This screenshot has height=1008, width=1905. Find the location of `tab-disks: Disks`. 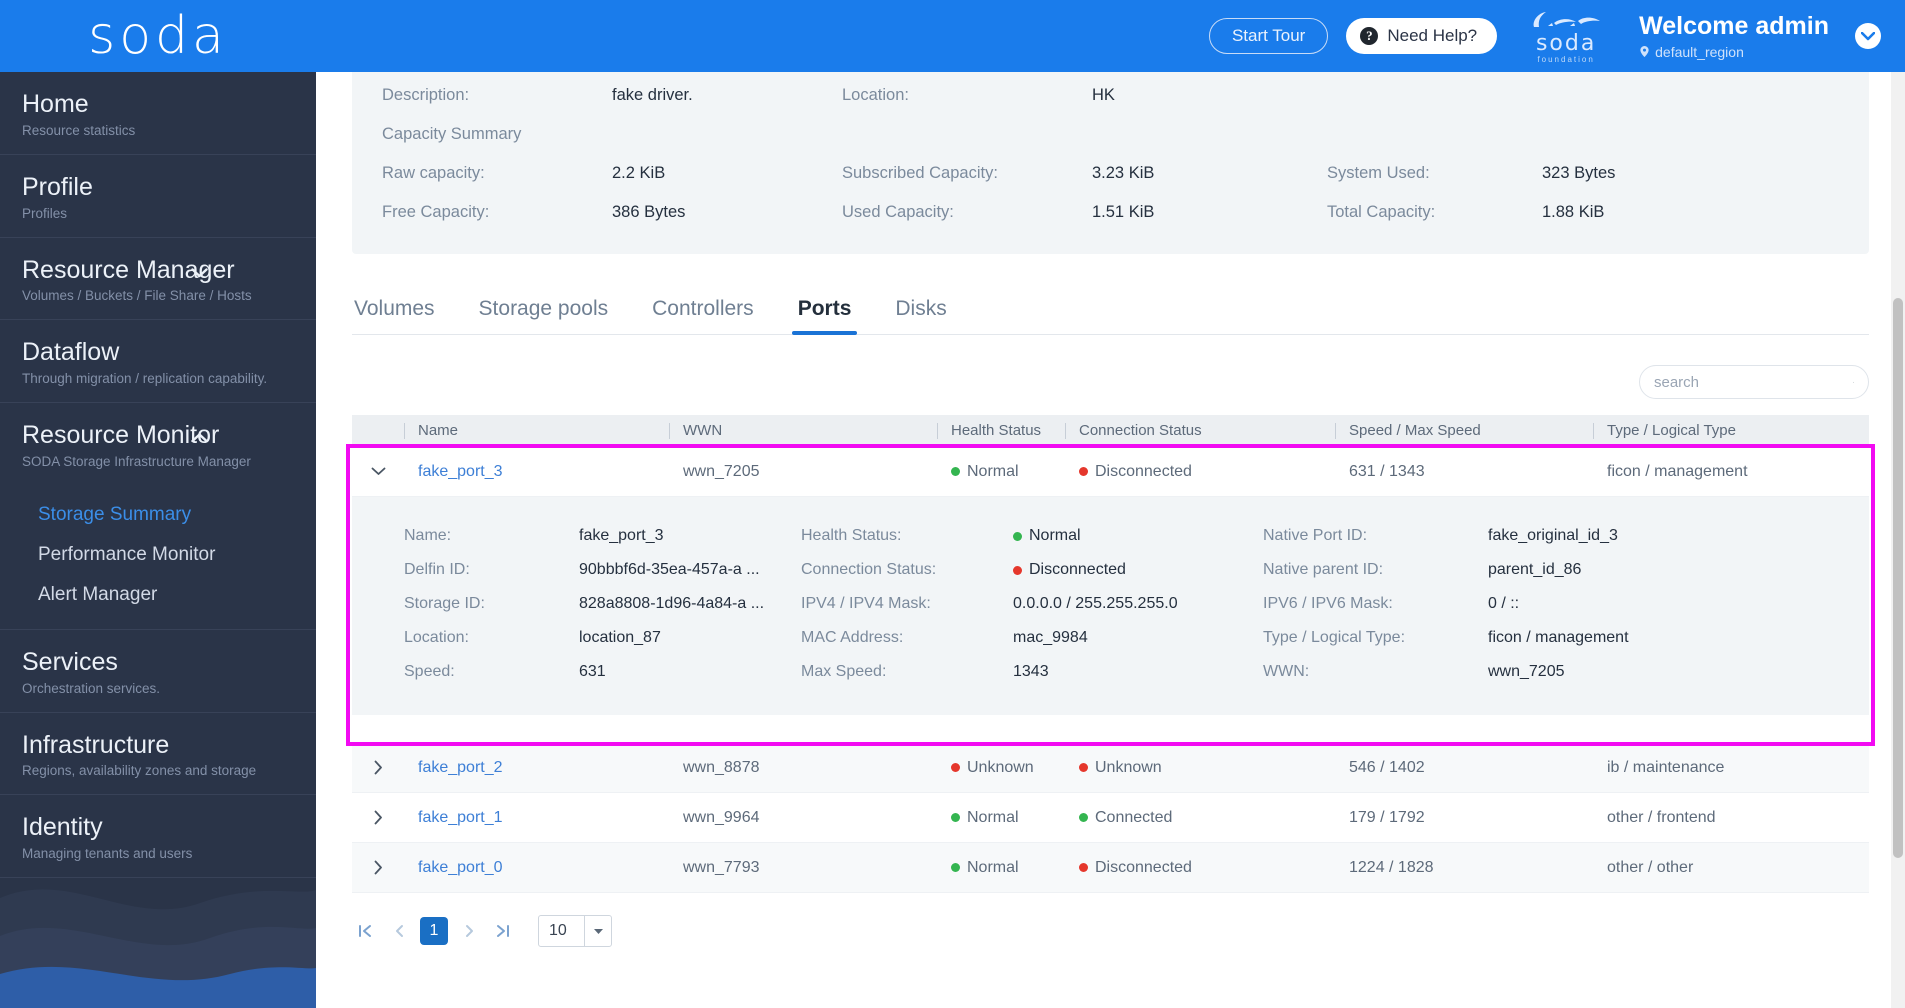

tab-disks: Disks is located at coordinates (920, 313).